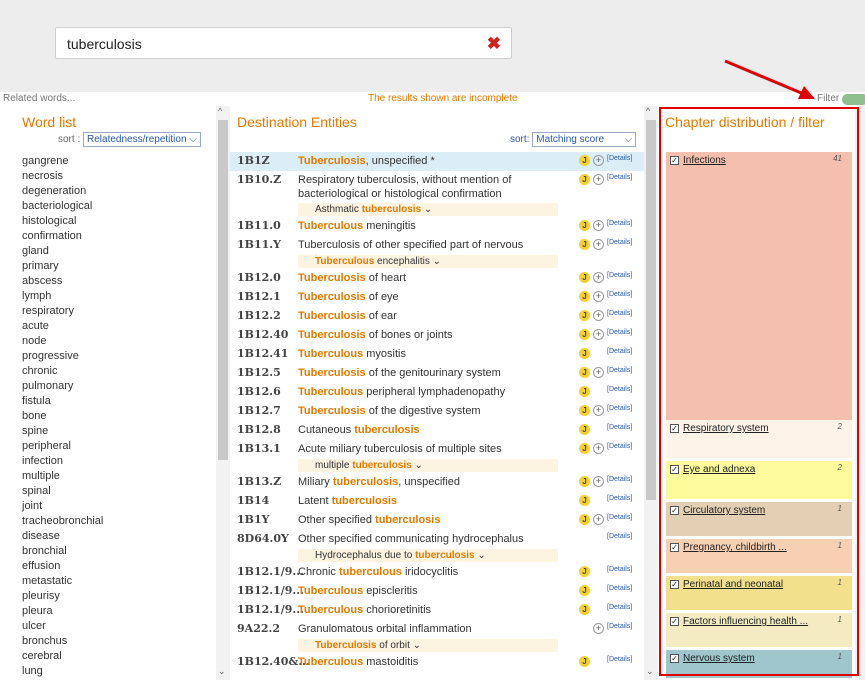 This screenshot has width=865, height=680. Describe the element at coordinates (428, 465) in the screenshot. I see `matched-synonym: multiple tuberculosis ⌄` at that location.